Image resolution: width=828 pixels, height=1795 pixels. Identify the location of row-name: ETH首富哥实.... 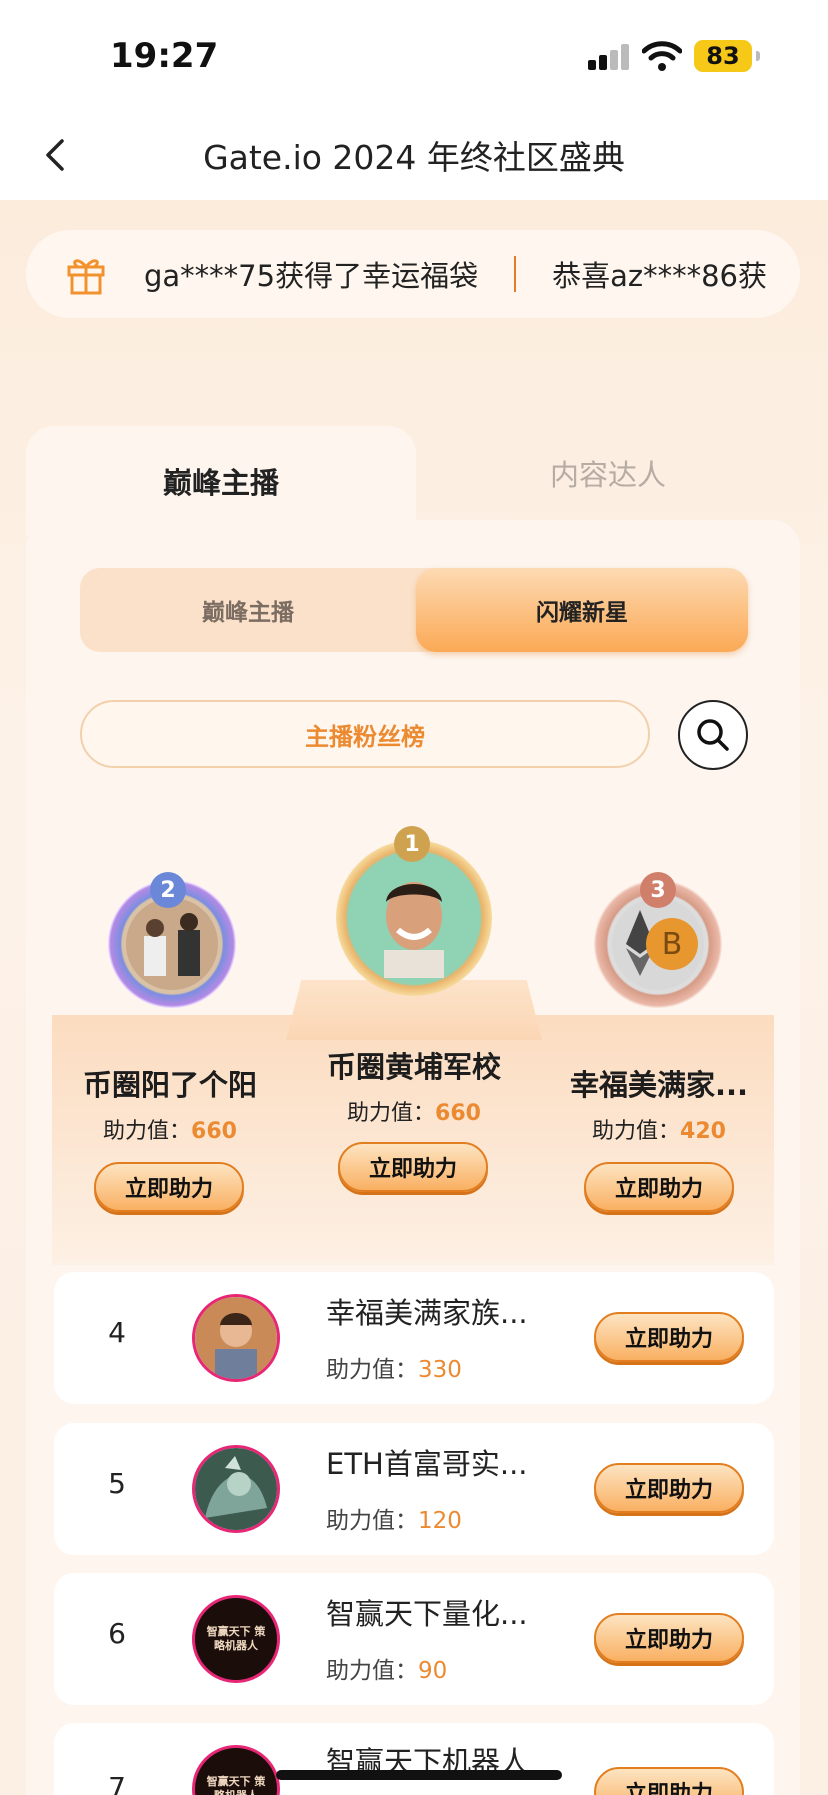
(427, 1464).